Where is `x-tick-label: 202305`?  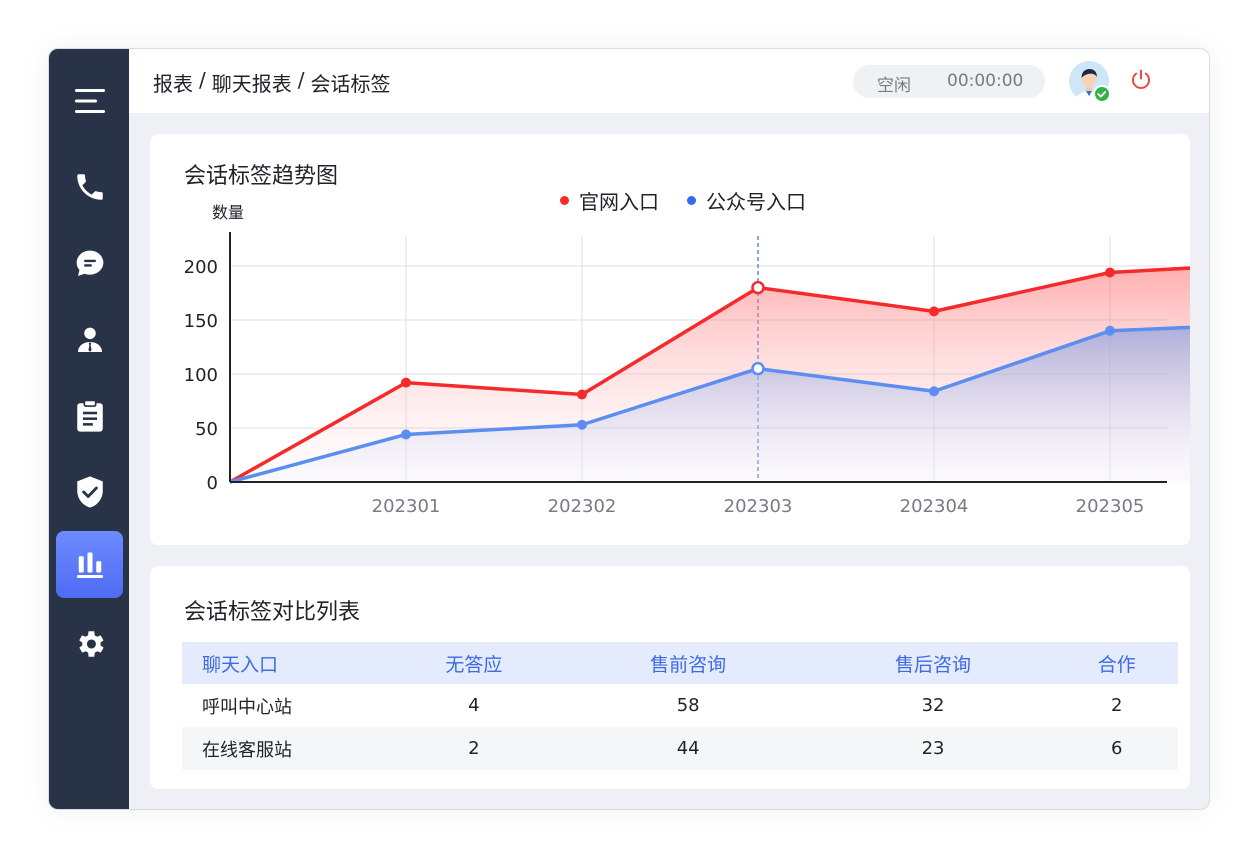 x-tick-label: 202305 is located at coordinates (1110, 506).